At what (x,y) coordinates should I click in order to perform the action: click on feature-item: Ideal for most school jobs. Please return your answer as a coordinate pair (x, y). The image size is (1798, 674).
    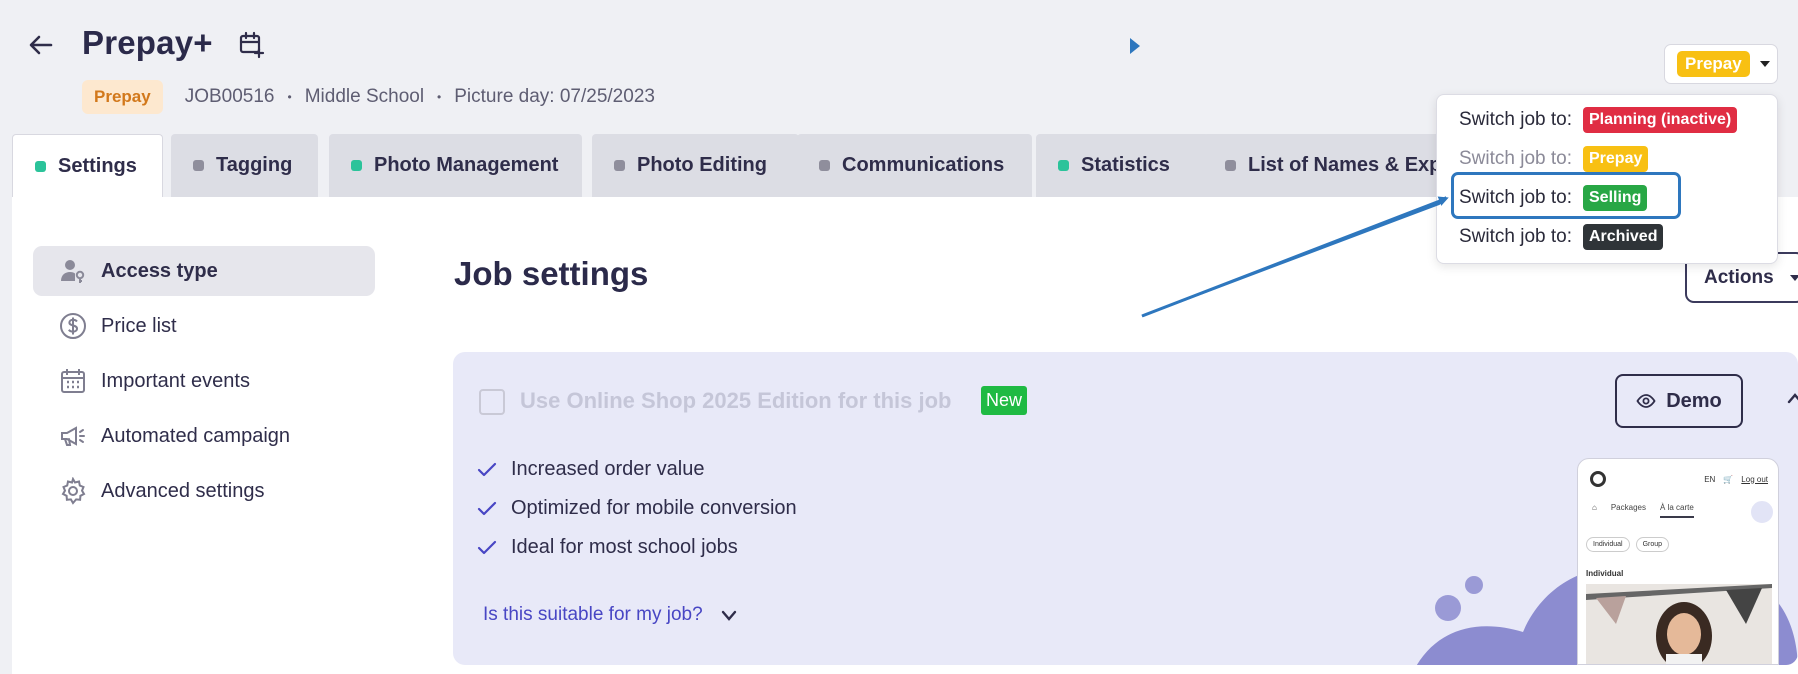
    Looking at the image, I should click on (607, 547).